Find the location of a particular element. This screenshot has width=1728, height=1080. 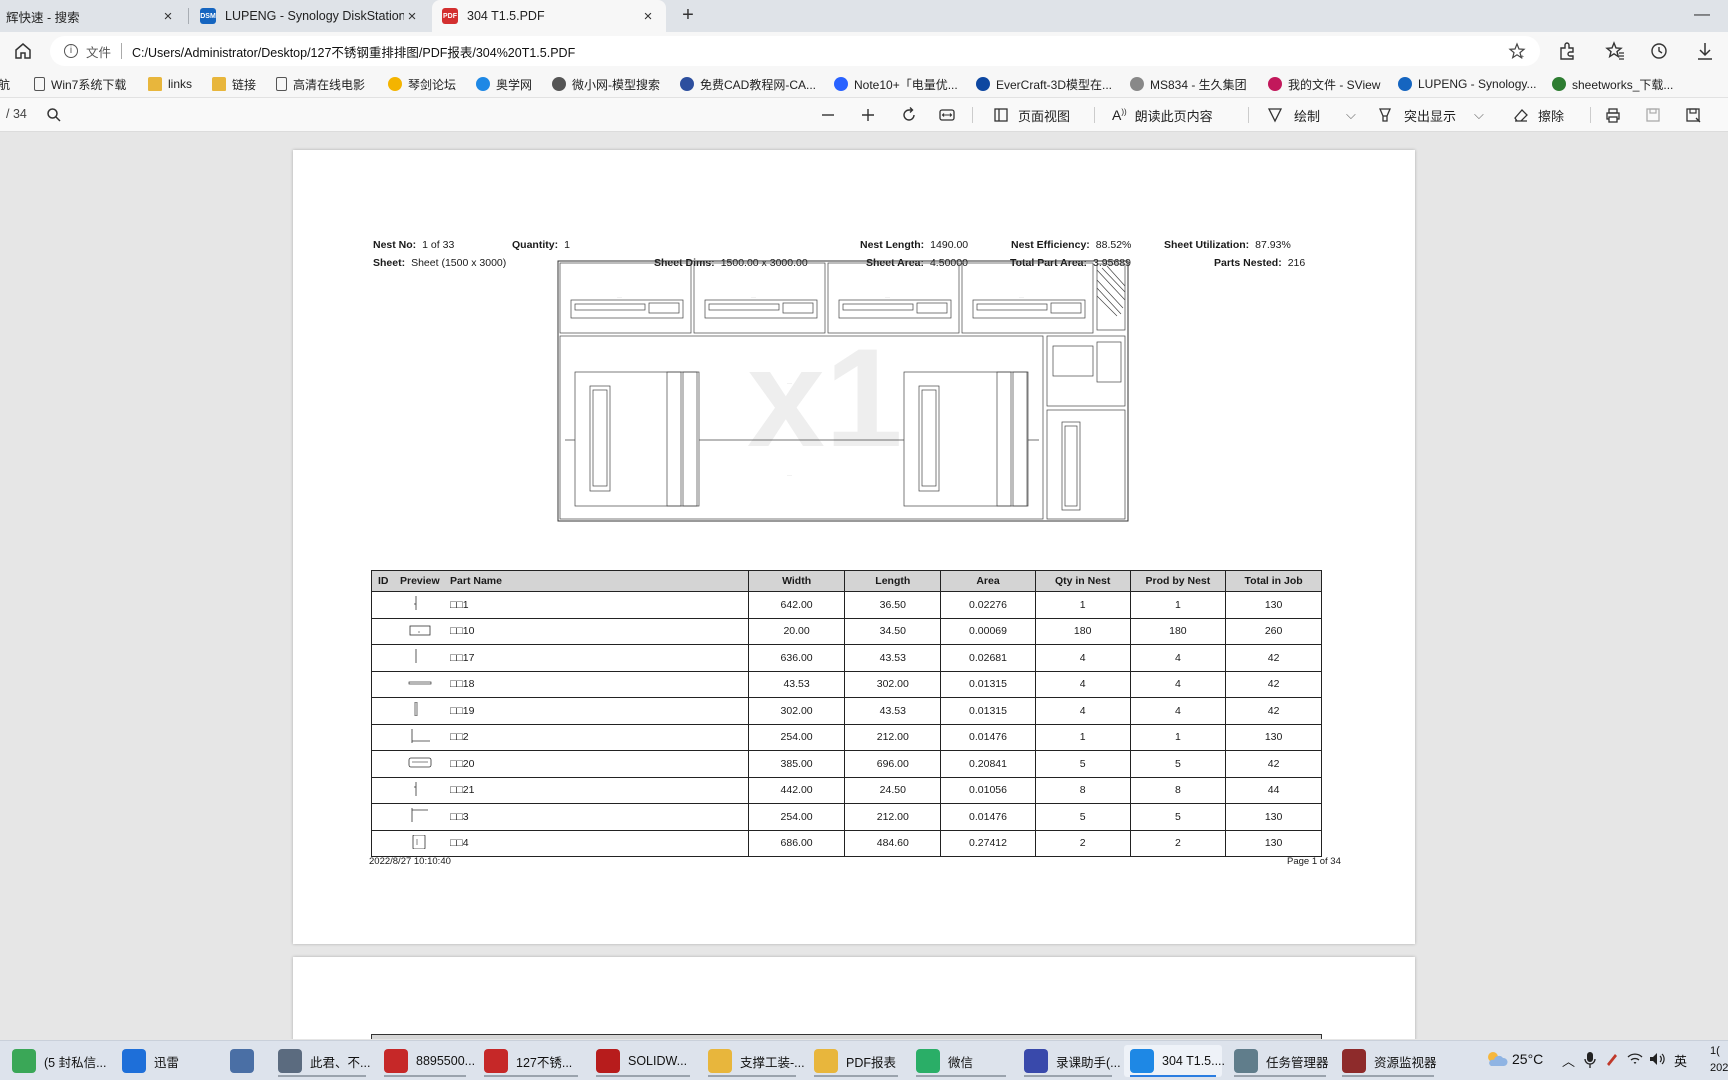

taskbar-app is located at coordinates (242, 1061).